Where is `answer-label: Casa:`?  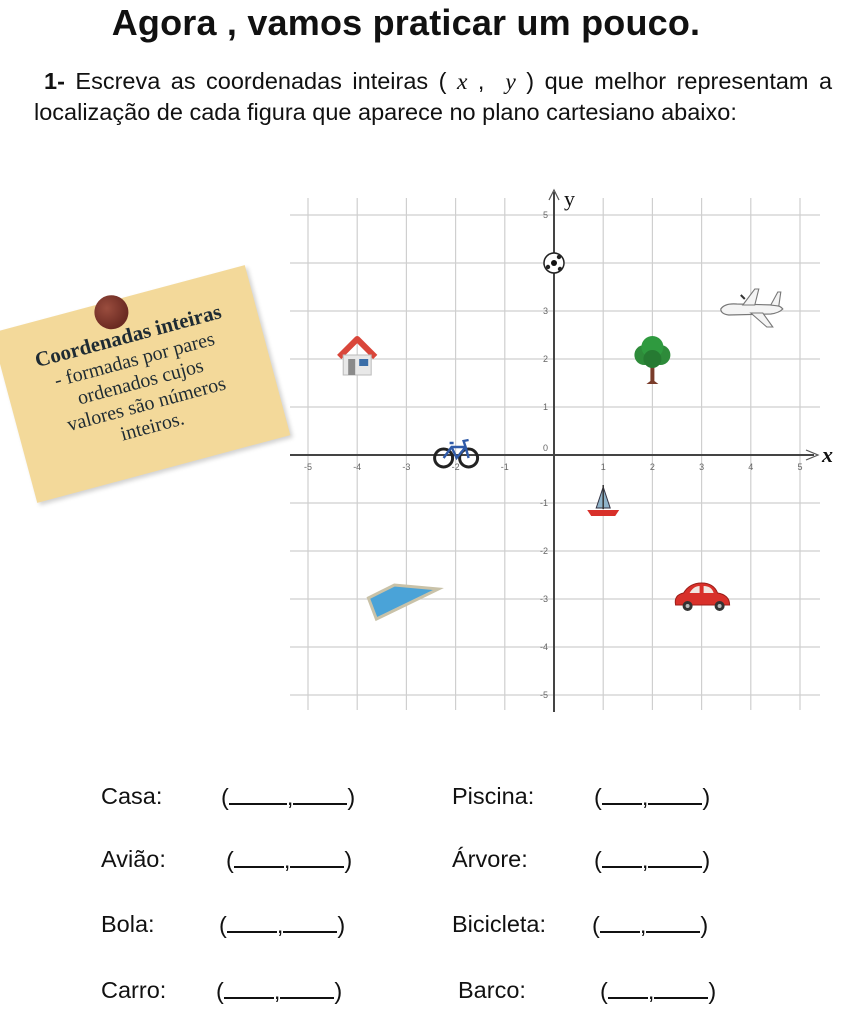
answer-label: Casa: is located at coordinates (132, 796).